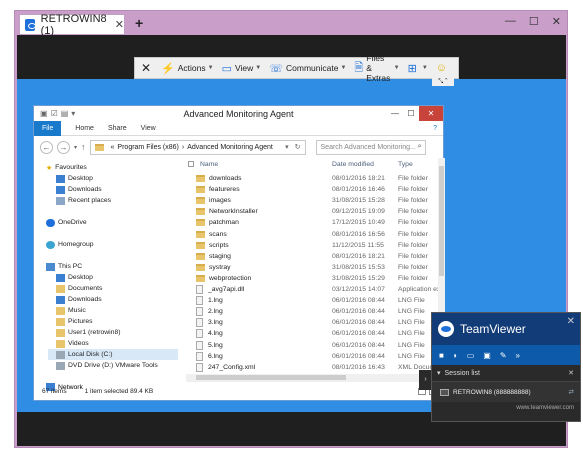 Image resolution: width=583 pixels, height=458 pixels. What do you see at coordinates (312, 345) in the screenshot?
I see `file-row: 5.lng 06/01/2016 08:44 LNG File` at bounding box center [312, 345].